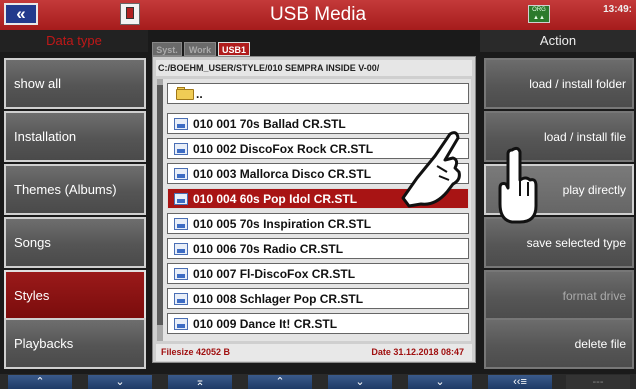  What do you see at coordinates (520, 382) in the screenshot?
I see `exit-button: ‹‹≡` at bounding box center [520, 382].